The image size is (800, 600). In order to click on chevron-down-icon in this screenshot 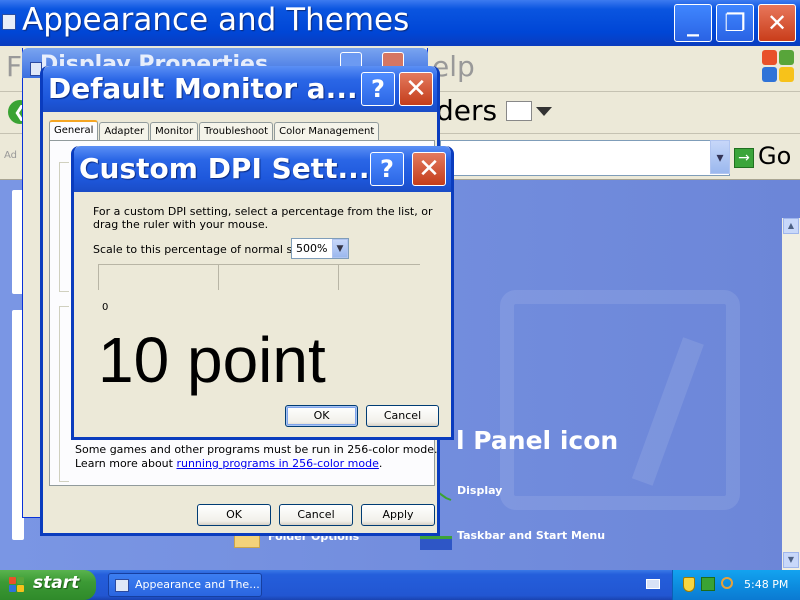, I will do `click(544, 111)`.